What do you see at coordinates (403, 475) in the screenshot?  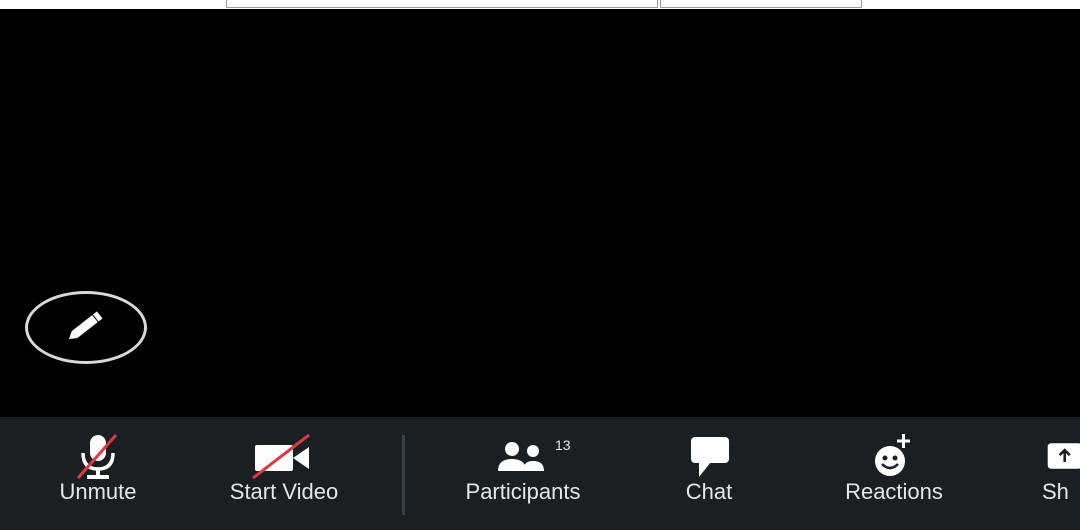 I see `toolbar-divider` at bounding box center [403, 475].